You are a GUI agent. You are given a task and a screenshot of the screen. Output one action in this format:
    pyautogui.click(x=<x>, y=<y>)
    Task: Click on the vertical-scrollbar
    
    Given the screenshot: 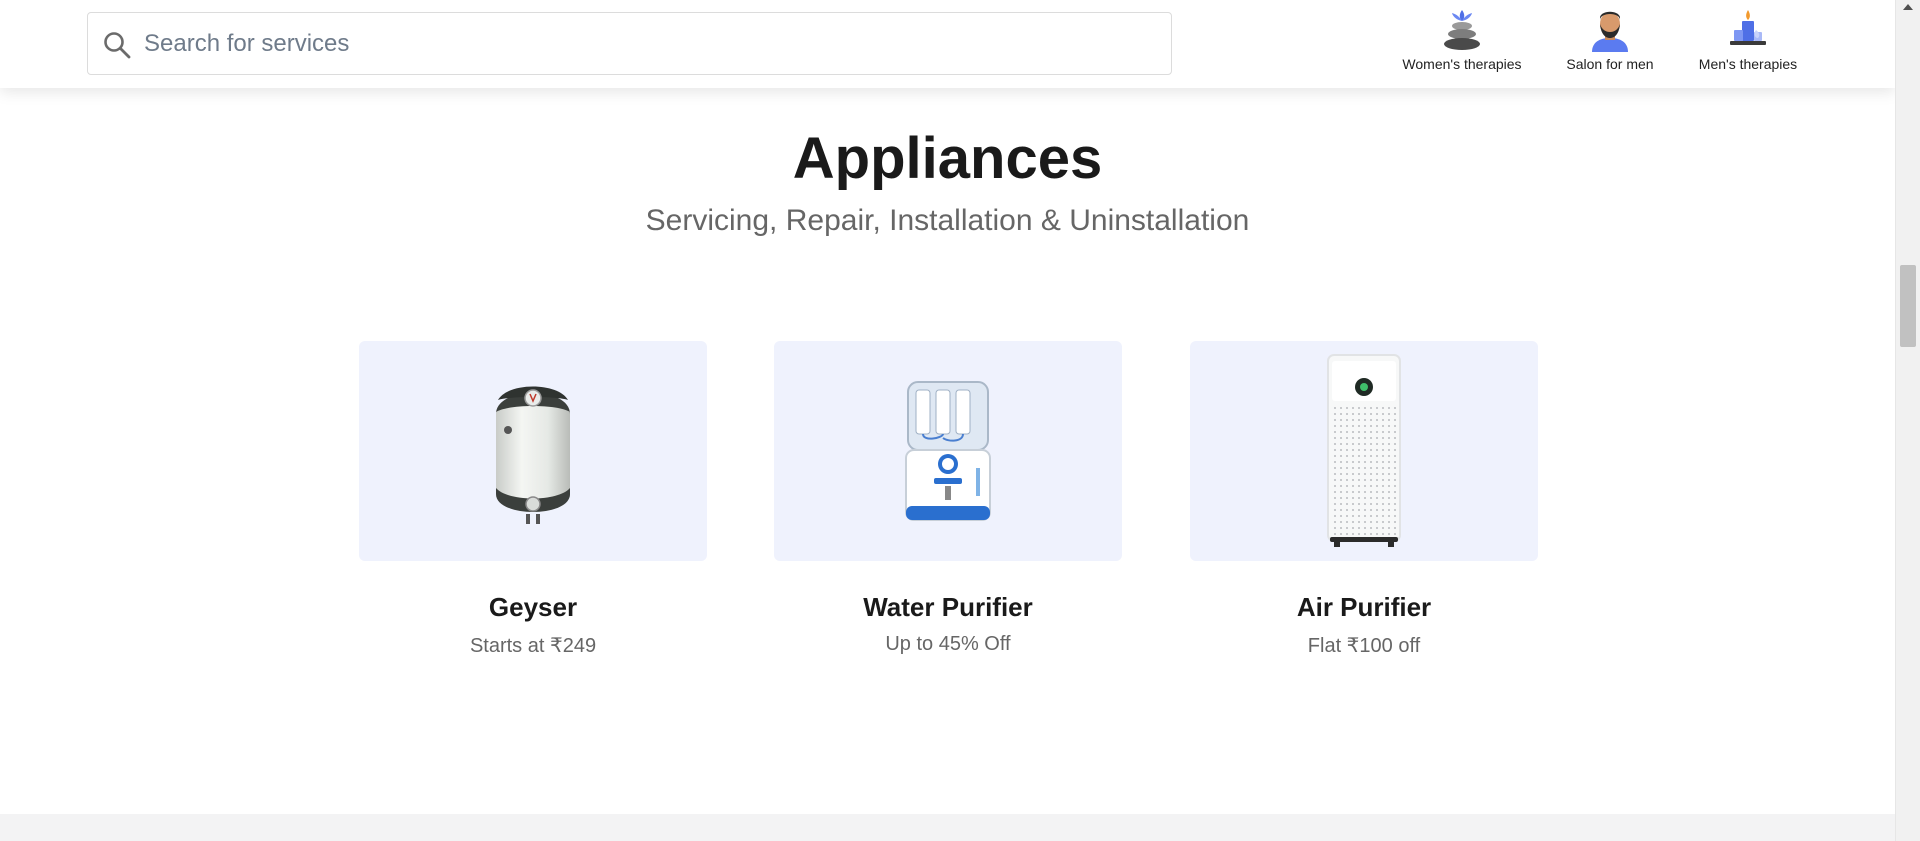 What is the action you would take?
    pyautogui.click(x=1907, y=420)
    